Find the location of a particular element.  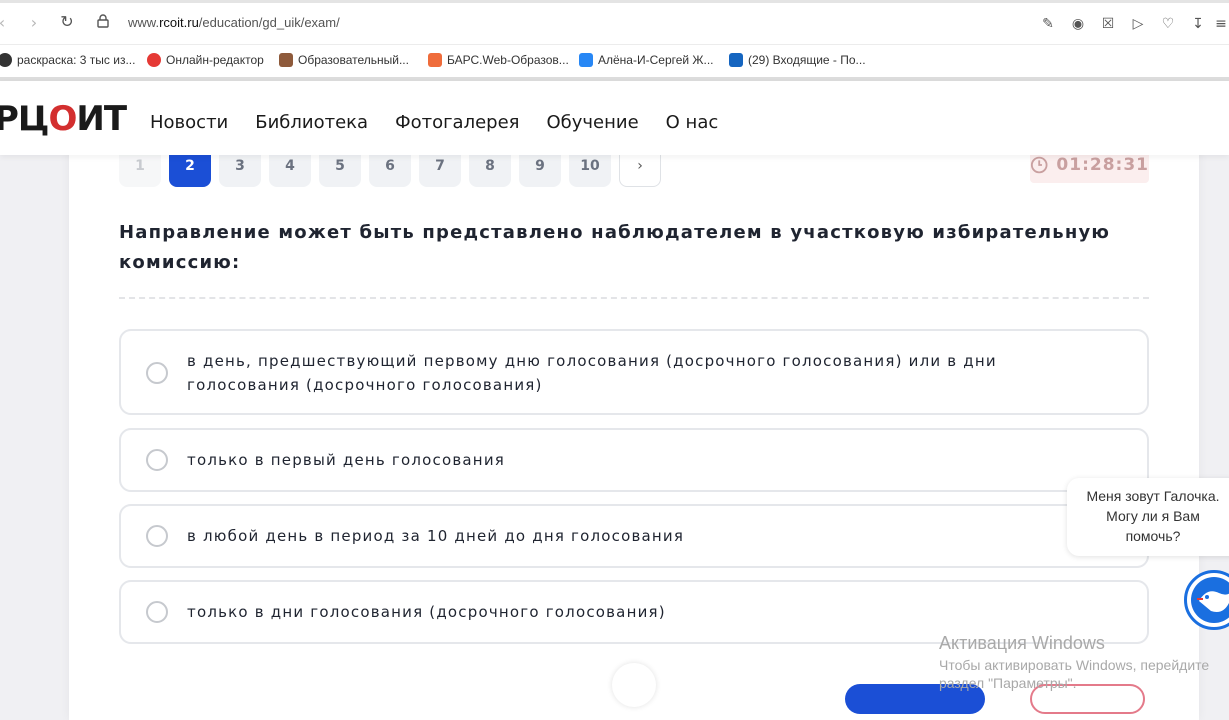

timer-value: 01:28:31 is located at coordinates (1102, 165).